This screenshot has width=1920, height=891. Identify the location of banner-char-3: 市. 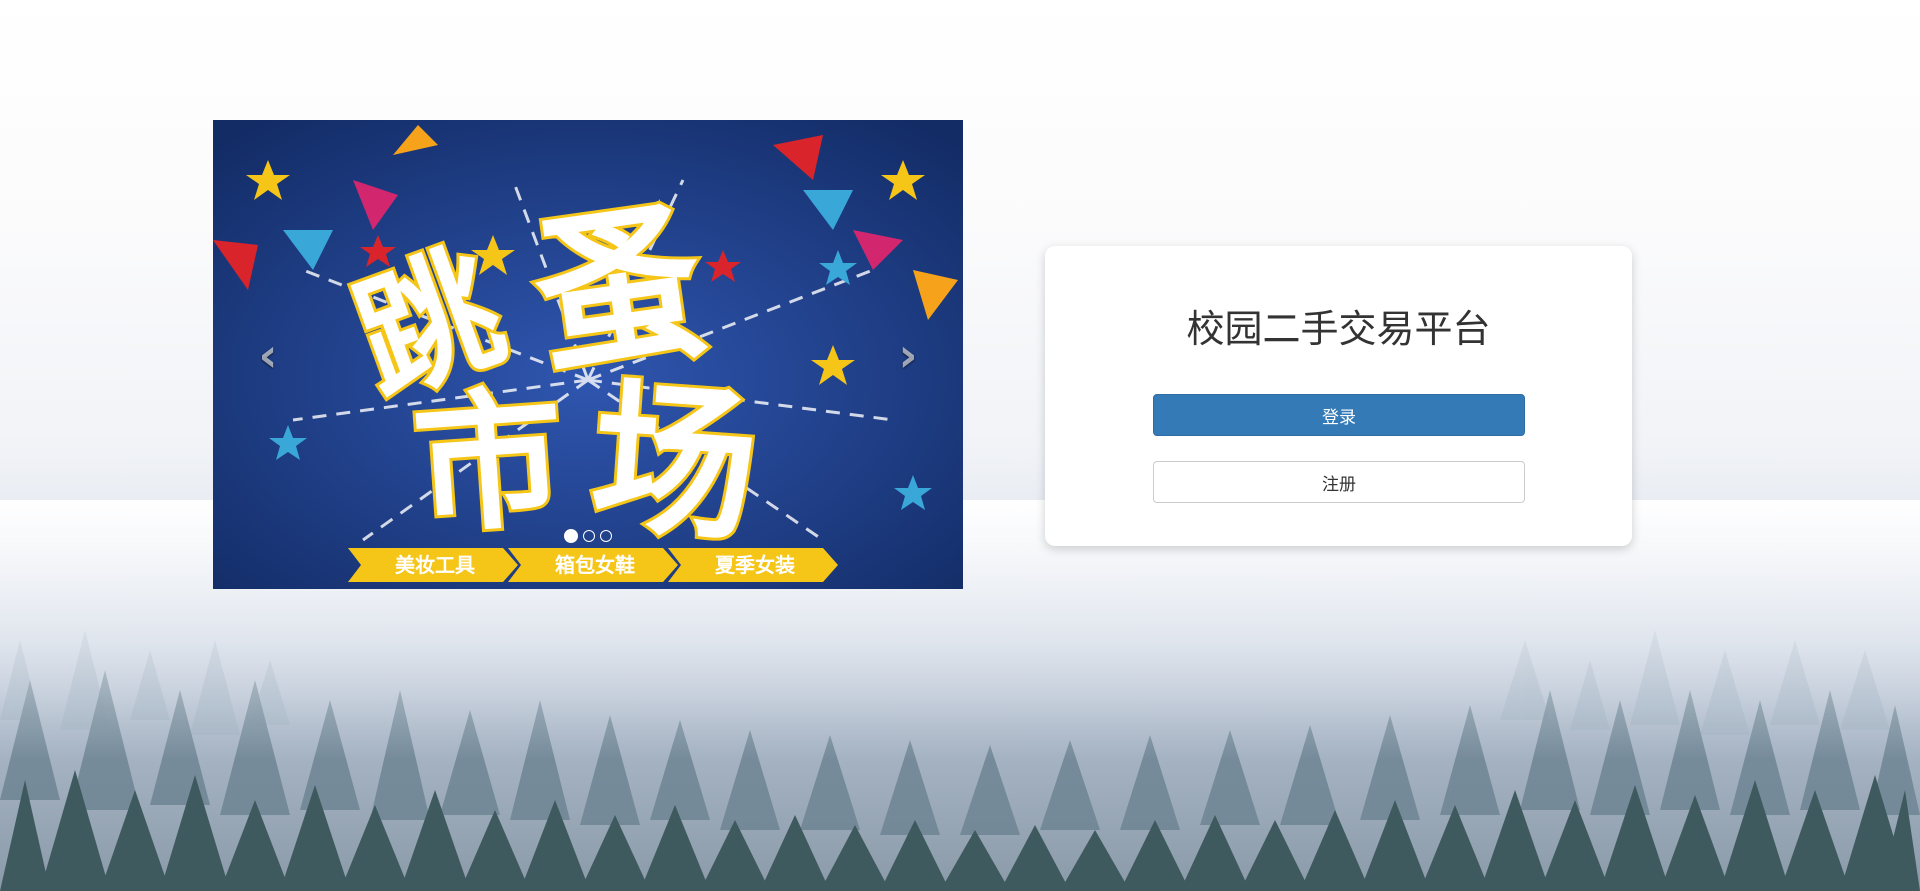
(489, 464).